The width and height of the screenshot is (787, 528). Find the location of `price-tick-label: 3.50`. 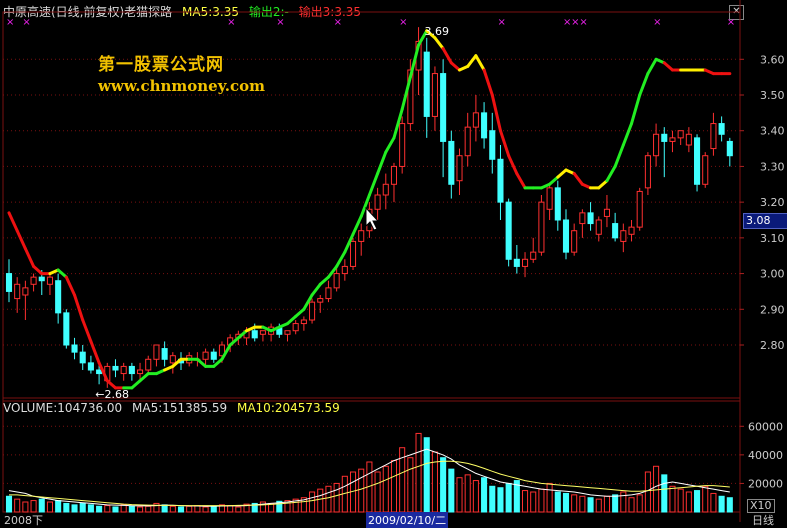

price-tick-label: 3.50 is located at coordinates (772, 95).